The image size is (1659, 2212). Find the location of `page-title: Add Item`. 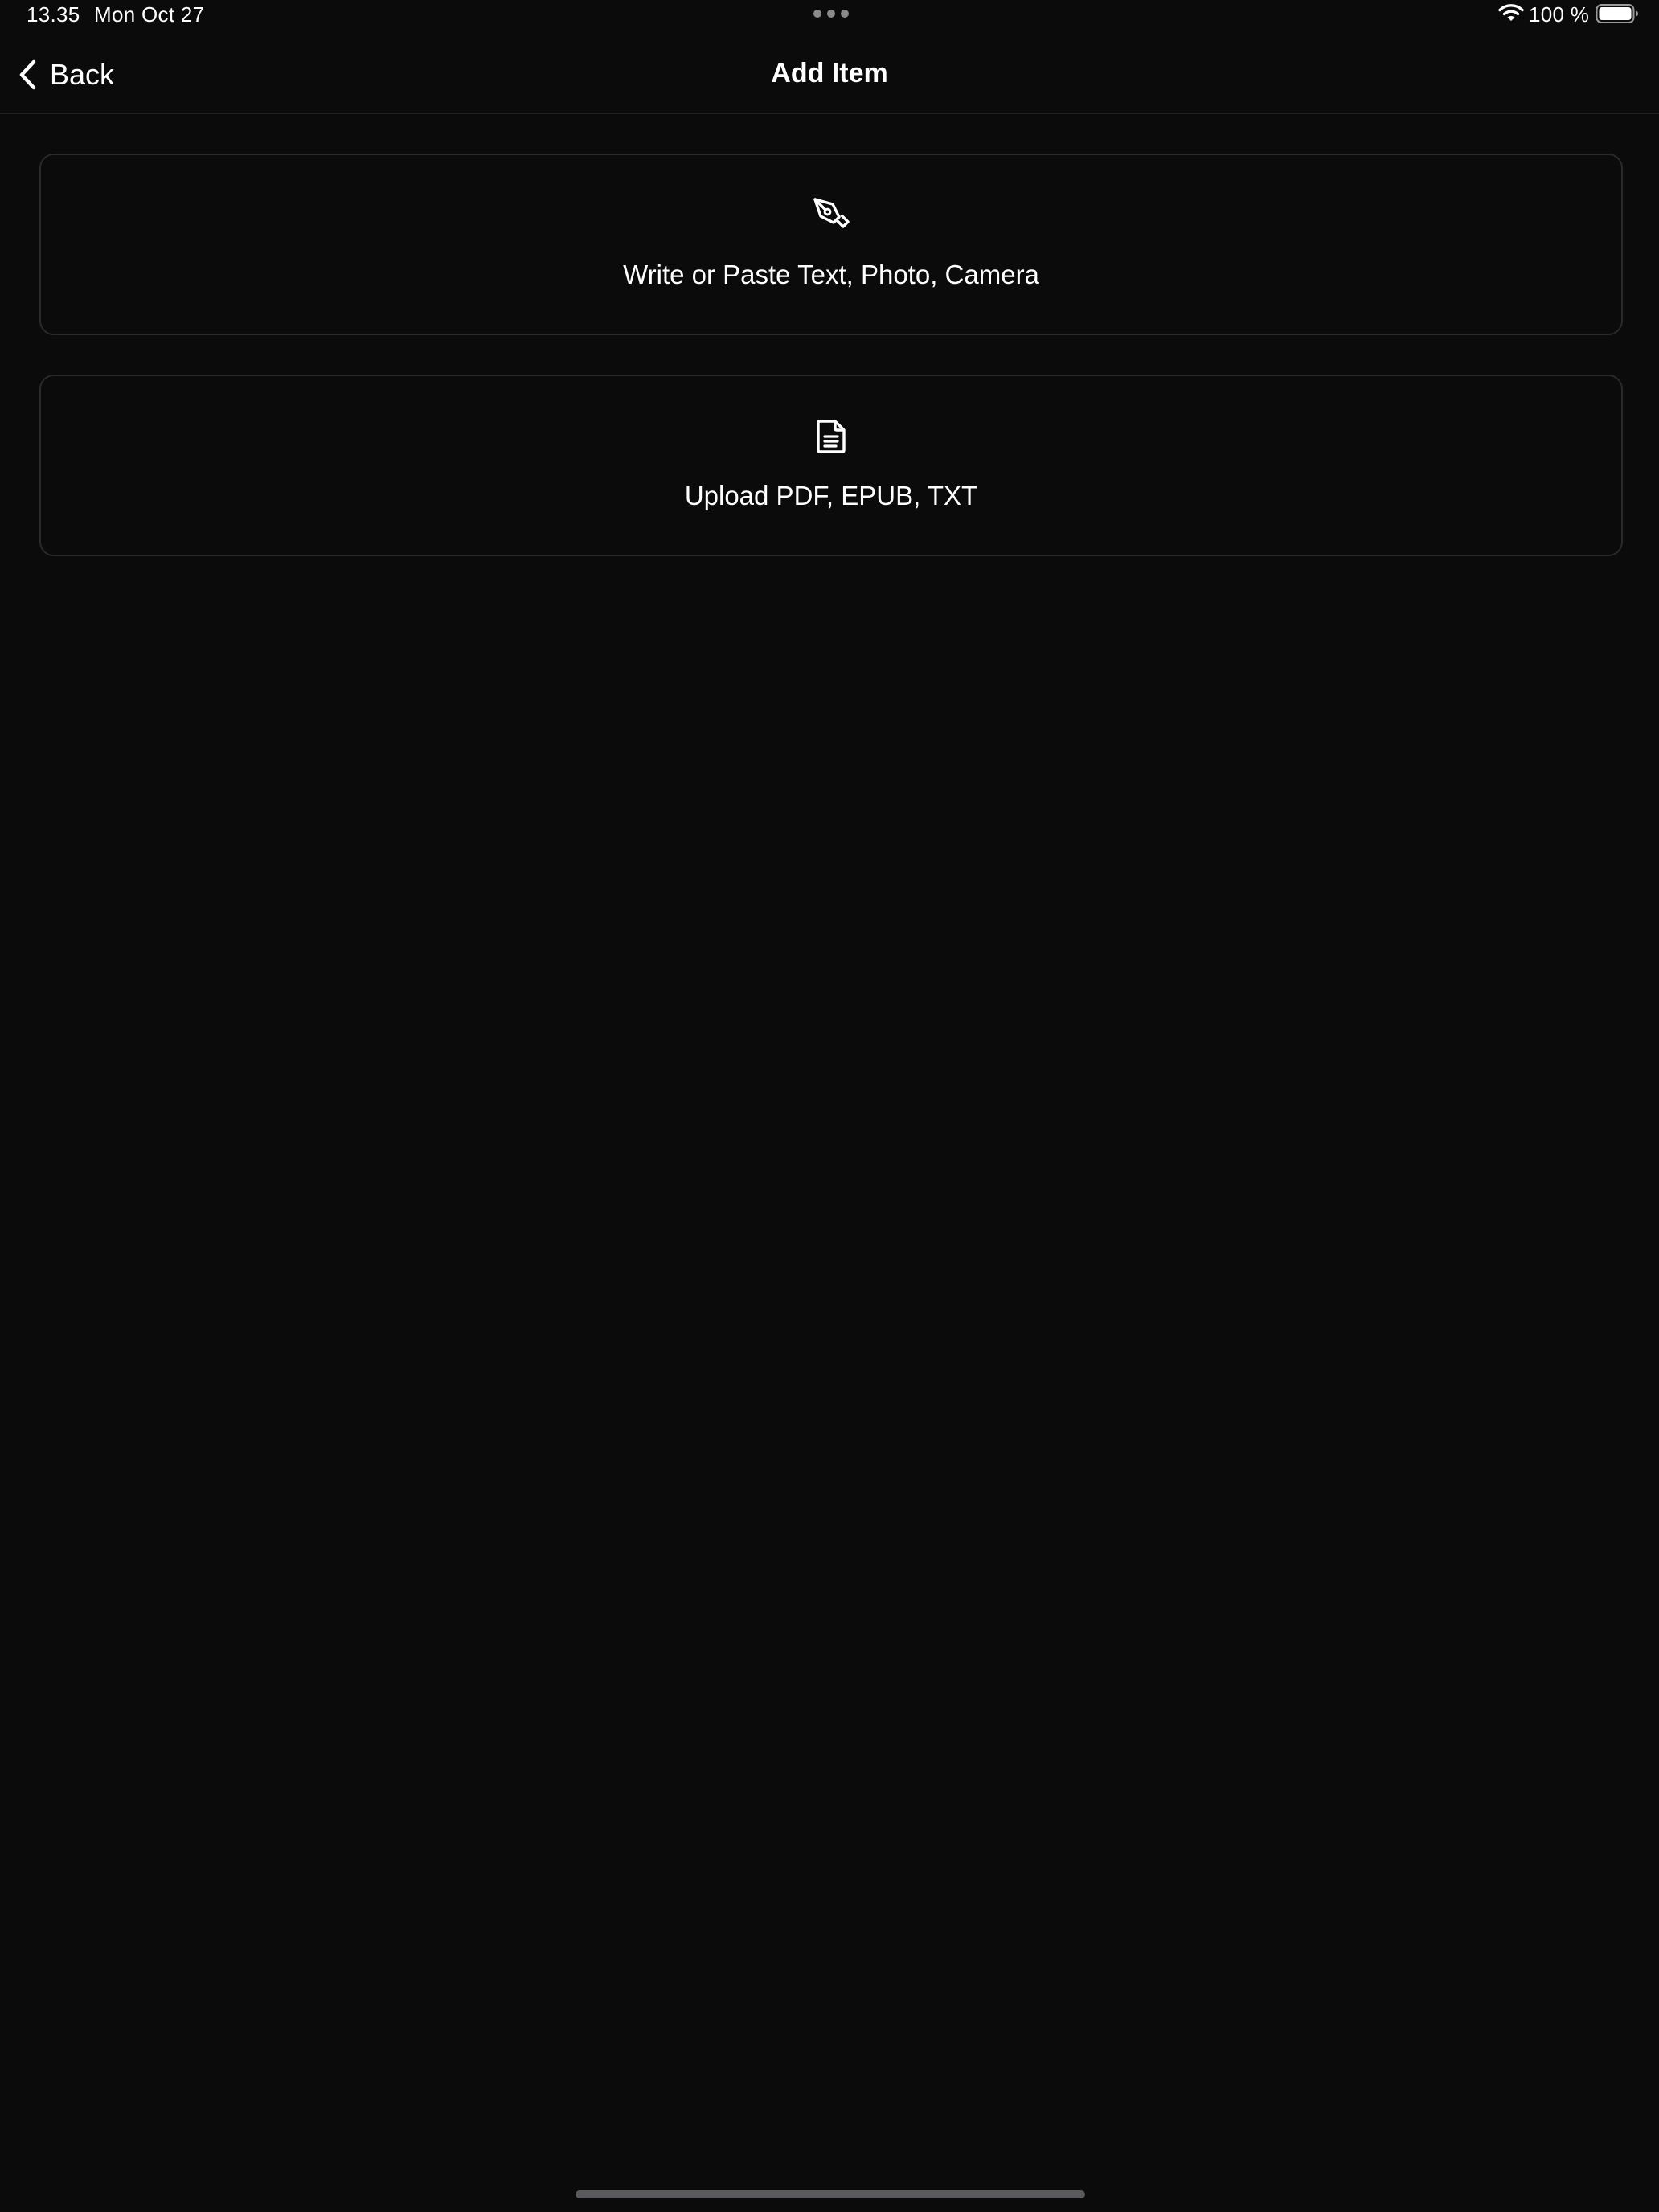

page-title: Add Item is located at coordinates (829, 73).